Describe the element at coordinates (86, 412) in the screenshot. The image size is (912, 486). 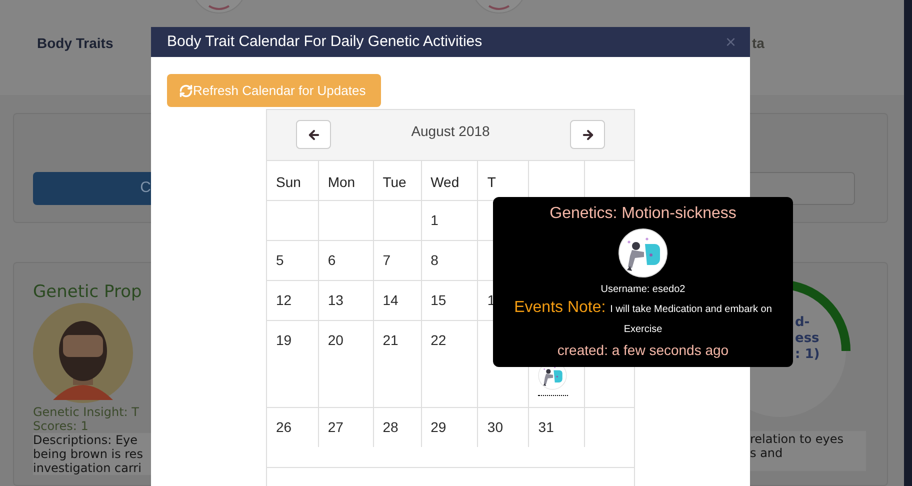
I see `insight-text: Genetic Insight: T` at that location.